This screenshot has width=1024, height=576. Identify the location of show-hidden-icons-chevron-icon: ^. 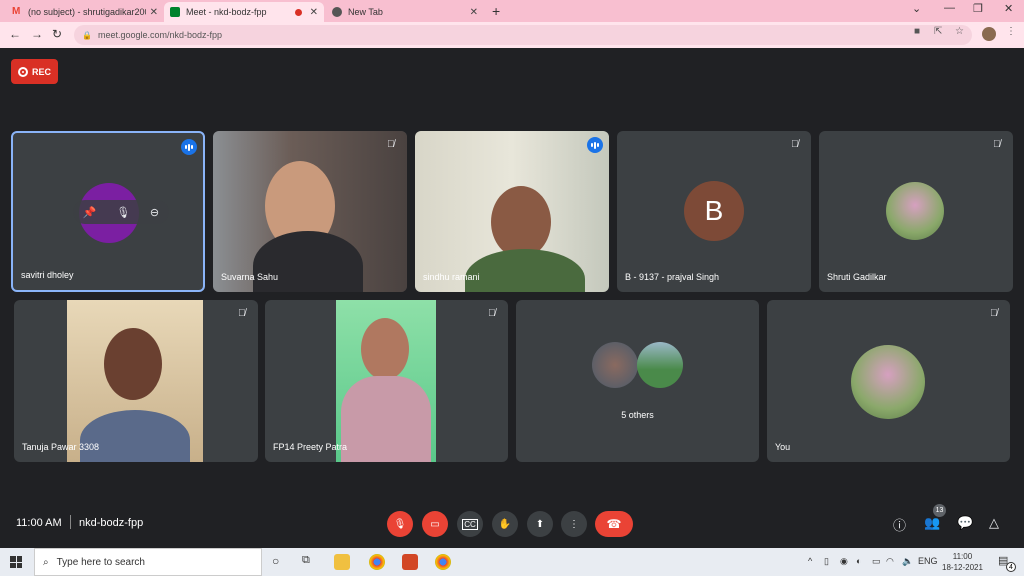
(810, 561).